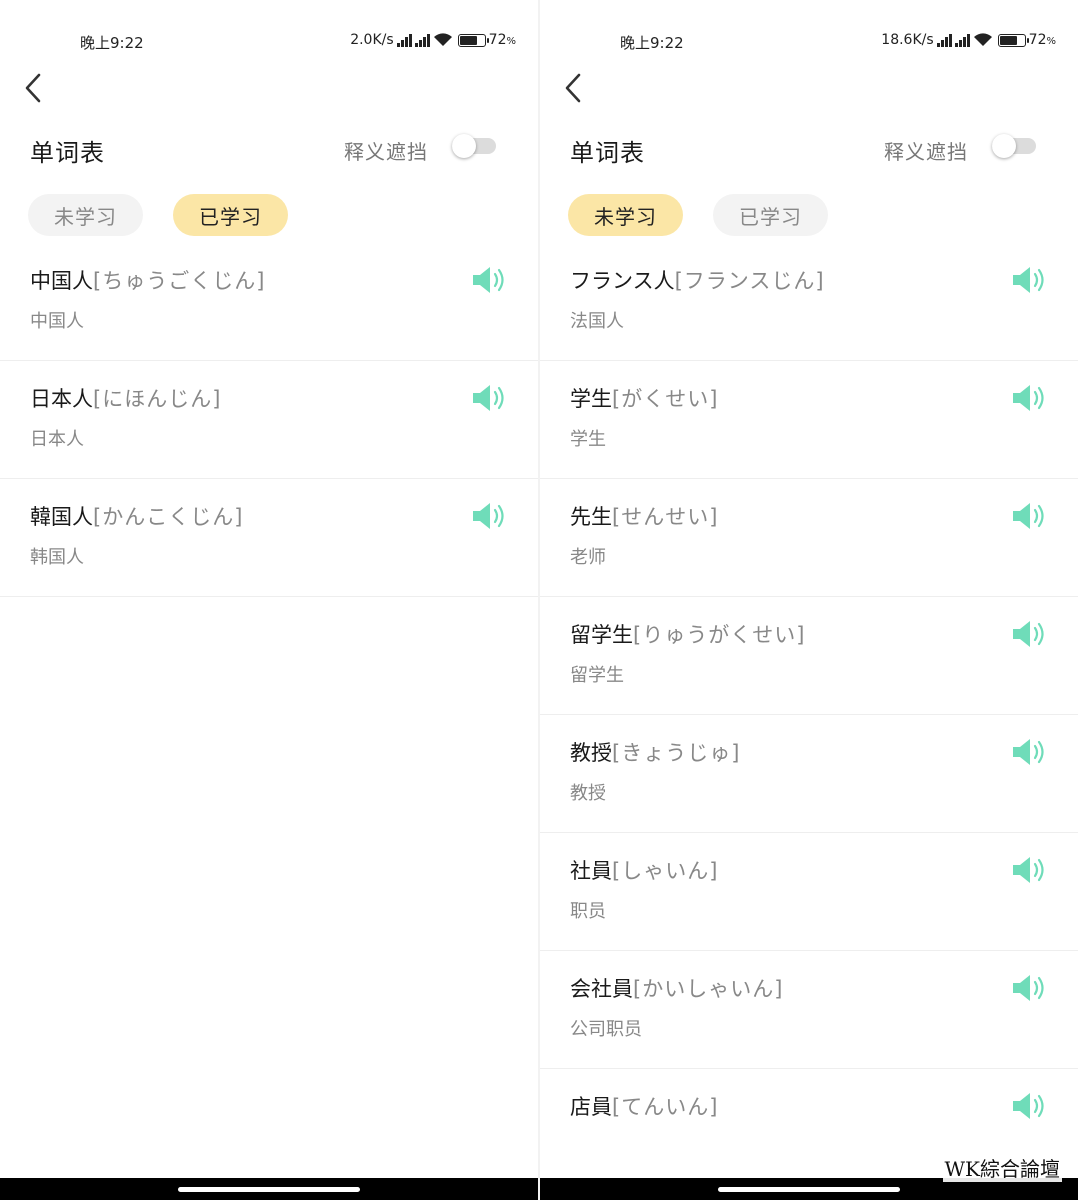  Describe the element at coordinates (809, 420) in the screenshot. I see `word-list-item: 学生[がくせい] 学生` at that location.